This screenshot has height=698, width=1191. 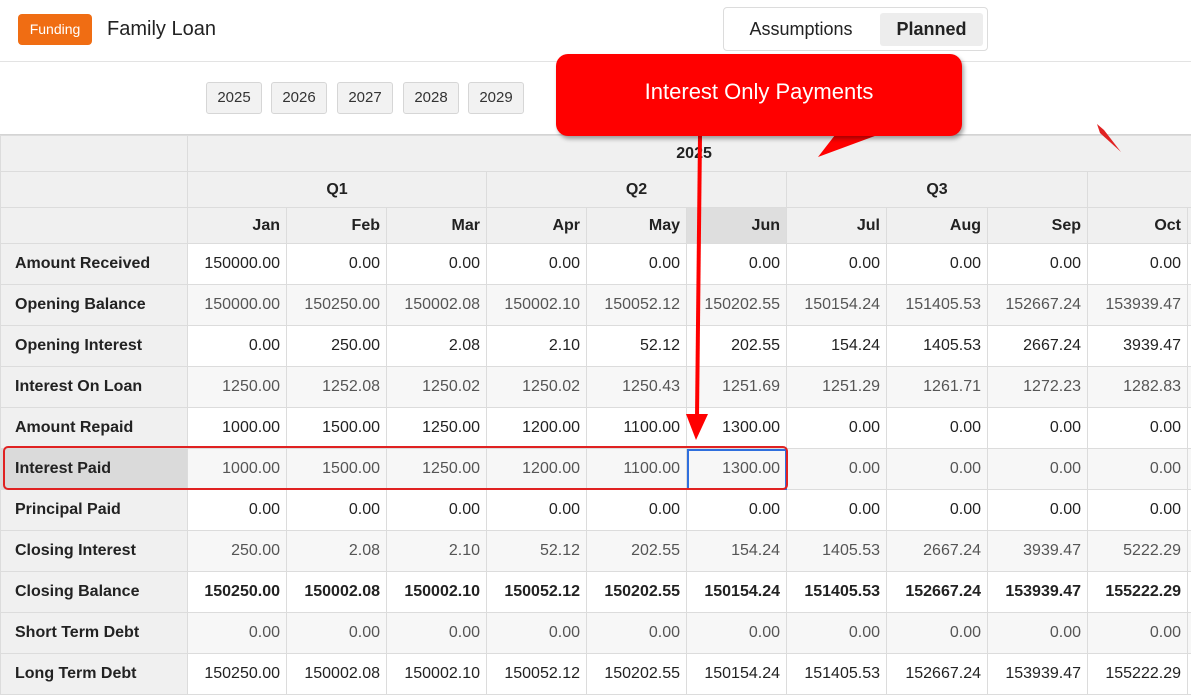 I want to click on grid-cell: 1272.23, so click(x=1037, y=387).